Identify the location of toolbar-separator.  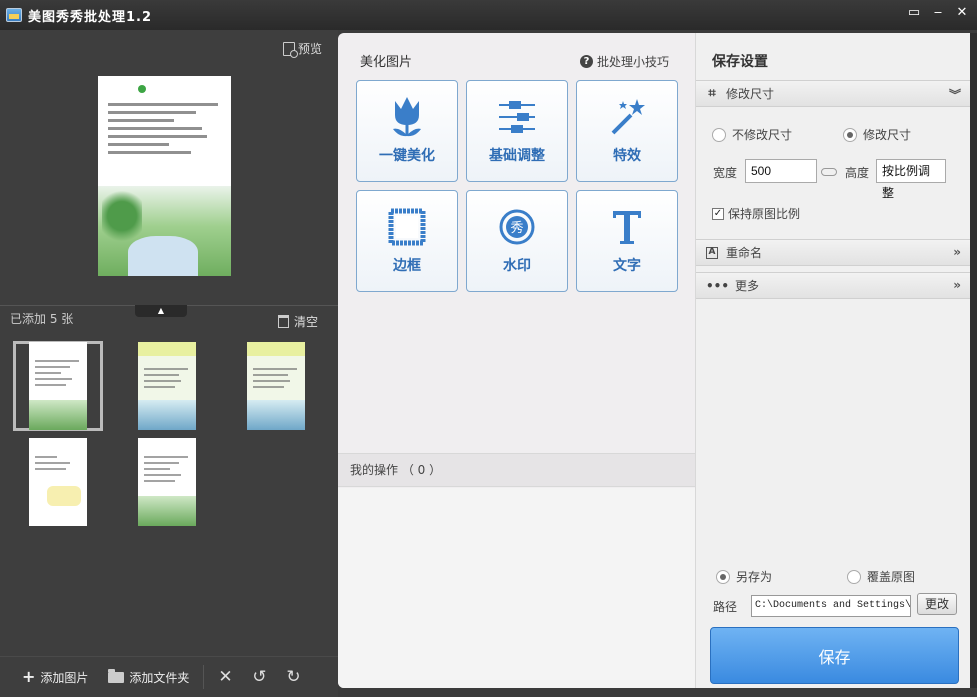
(204, 677).